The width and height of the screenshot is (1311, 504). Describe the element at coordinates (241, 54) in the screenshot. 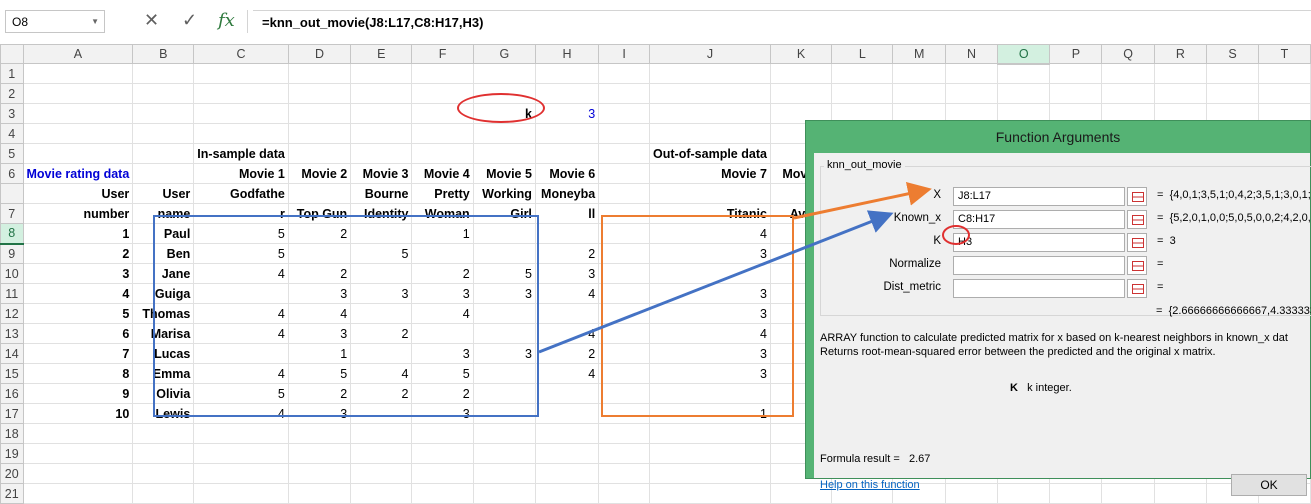

I see `column-header-c: C` at that location.